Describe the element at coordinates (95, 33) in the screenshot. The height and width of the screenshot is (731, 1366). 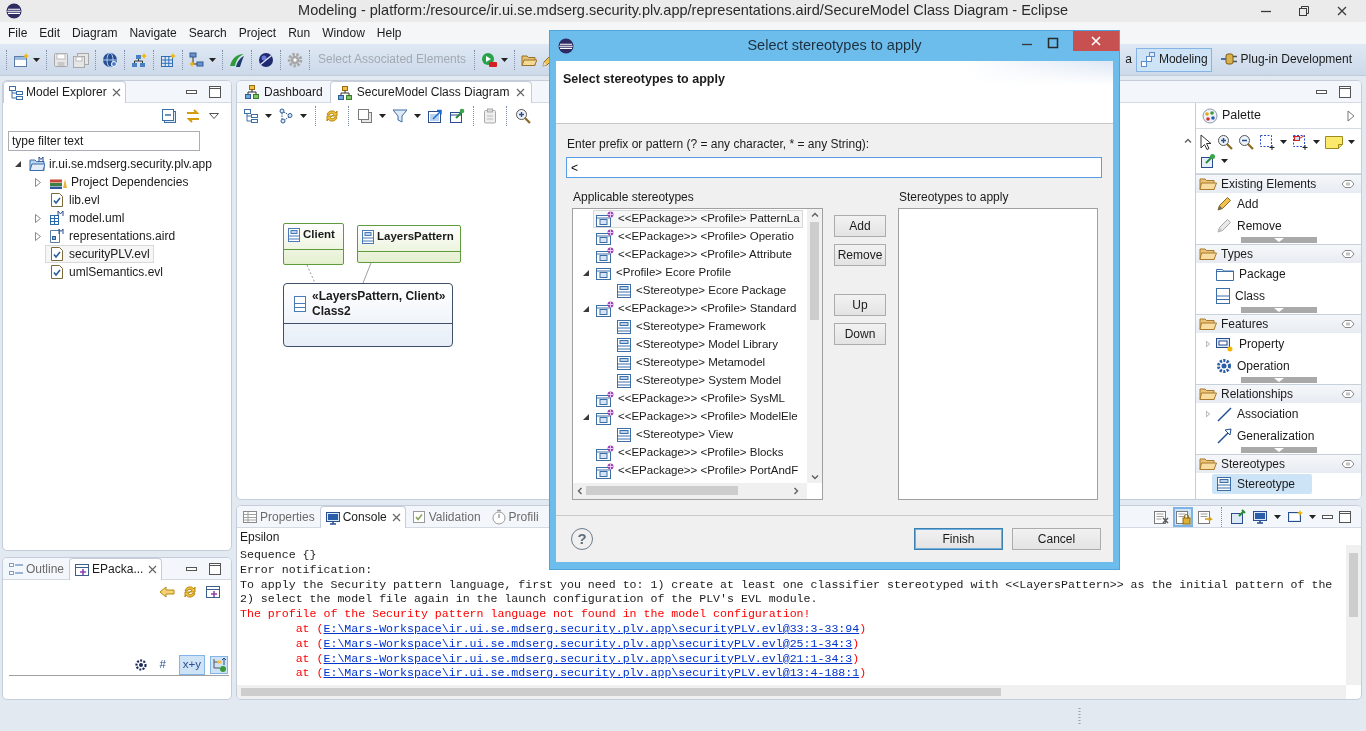
I see `menu-item: Diagram` at that location.